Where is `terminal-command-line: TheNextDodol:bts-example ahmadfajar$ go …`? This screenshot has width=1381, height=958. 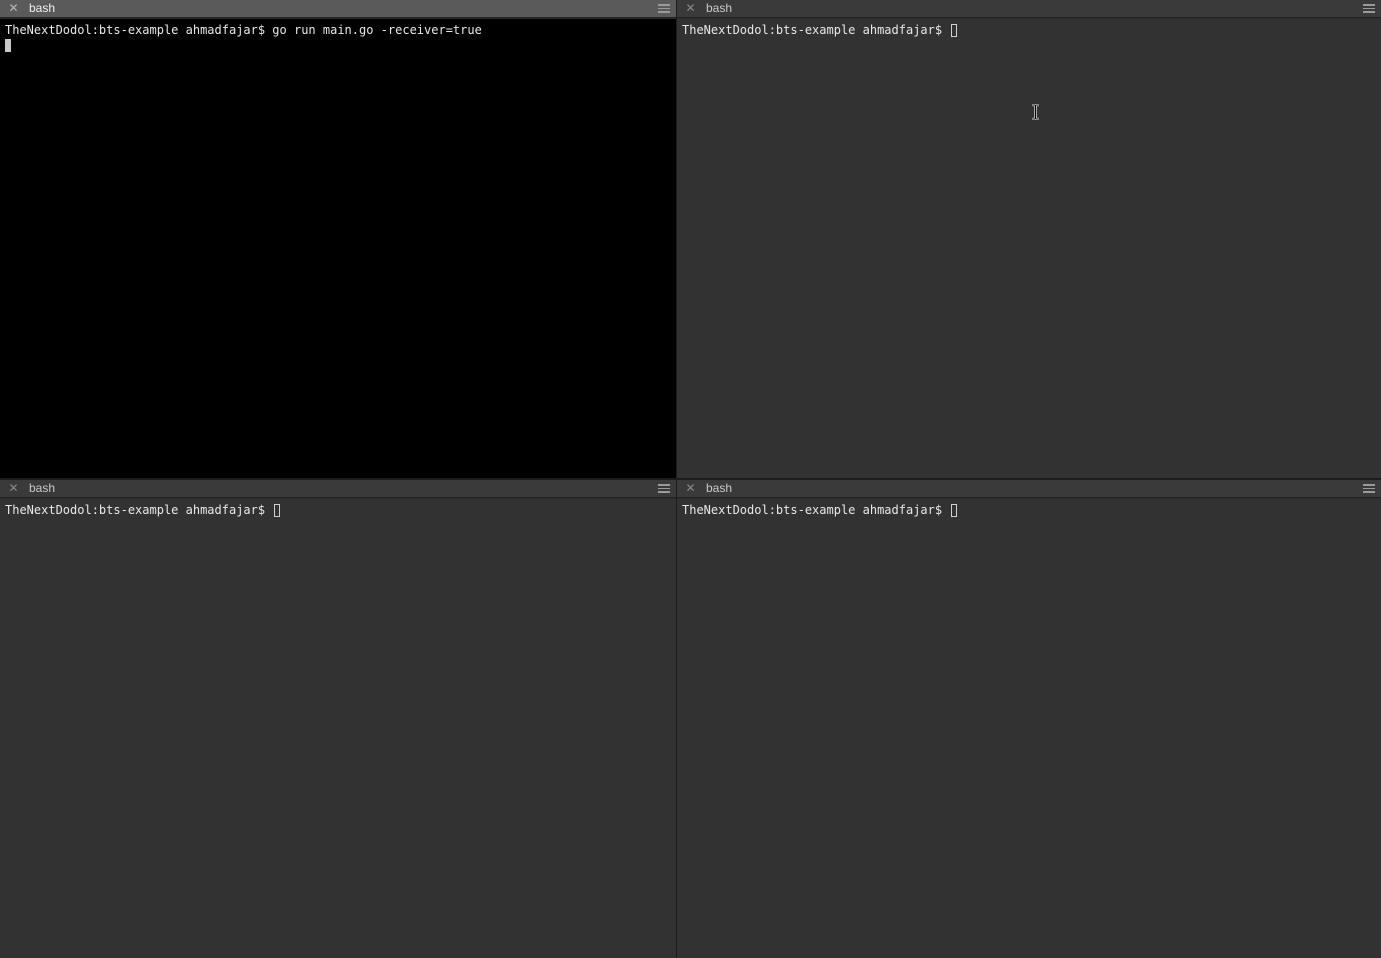
terminal-command-line: TheNextDodol:bts-example ahmadfajar$ go … is located at coordinates (243, 30).